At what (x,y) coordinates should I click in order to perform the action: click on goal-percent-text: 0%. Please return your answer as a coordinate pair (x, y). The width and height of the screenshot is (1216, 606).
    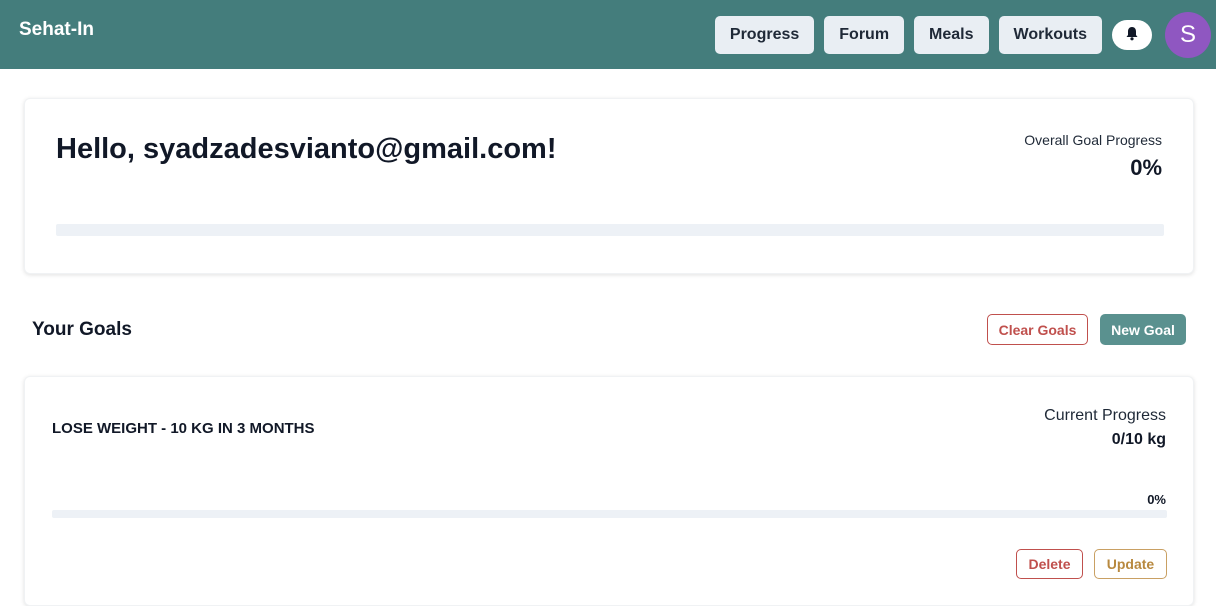
    Looking at the image, I should click on (1156, 499).